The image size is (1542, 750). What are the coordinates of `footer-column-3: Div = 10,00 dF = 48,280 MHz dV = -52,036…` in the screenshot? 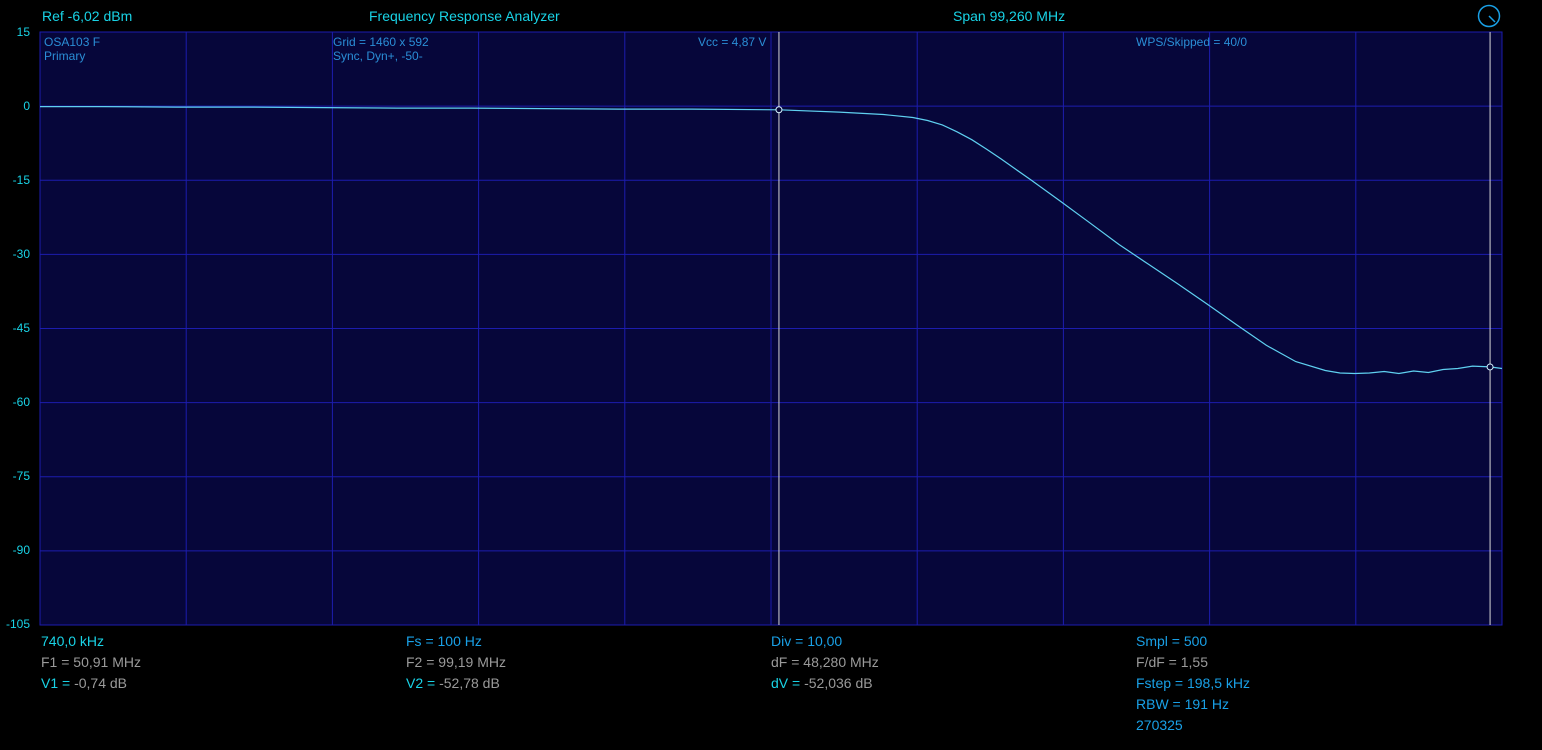 It's located at (825, 662).